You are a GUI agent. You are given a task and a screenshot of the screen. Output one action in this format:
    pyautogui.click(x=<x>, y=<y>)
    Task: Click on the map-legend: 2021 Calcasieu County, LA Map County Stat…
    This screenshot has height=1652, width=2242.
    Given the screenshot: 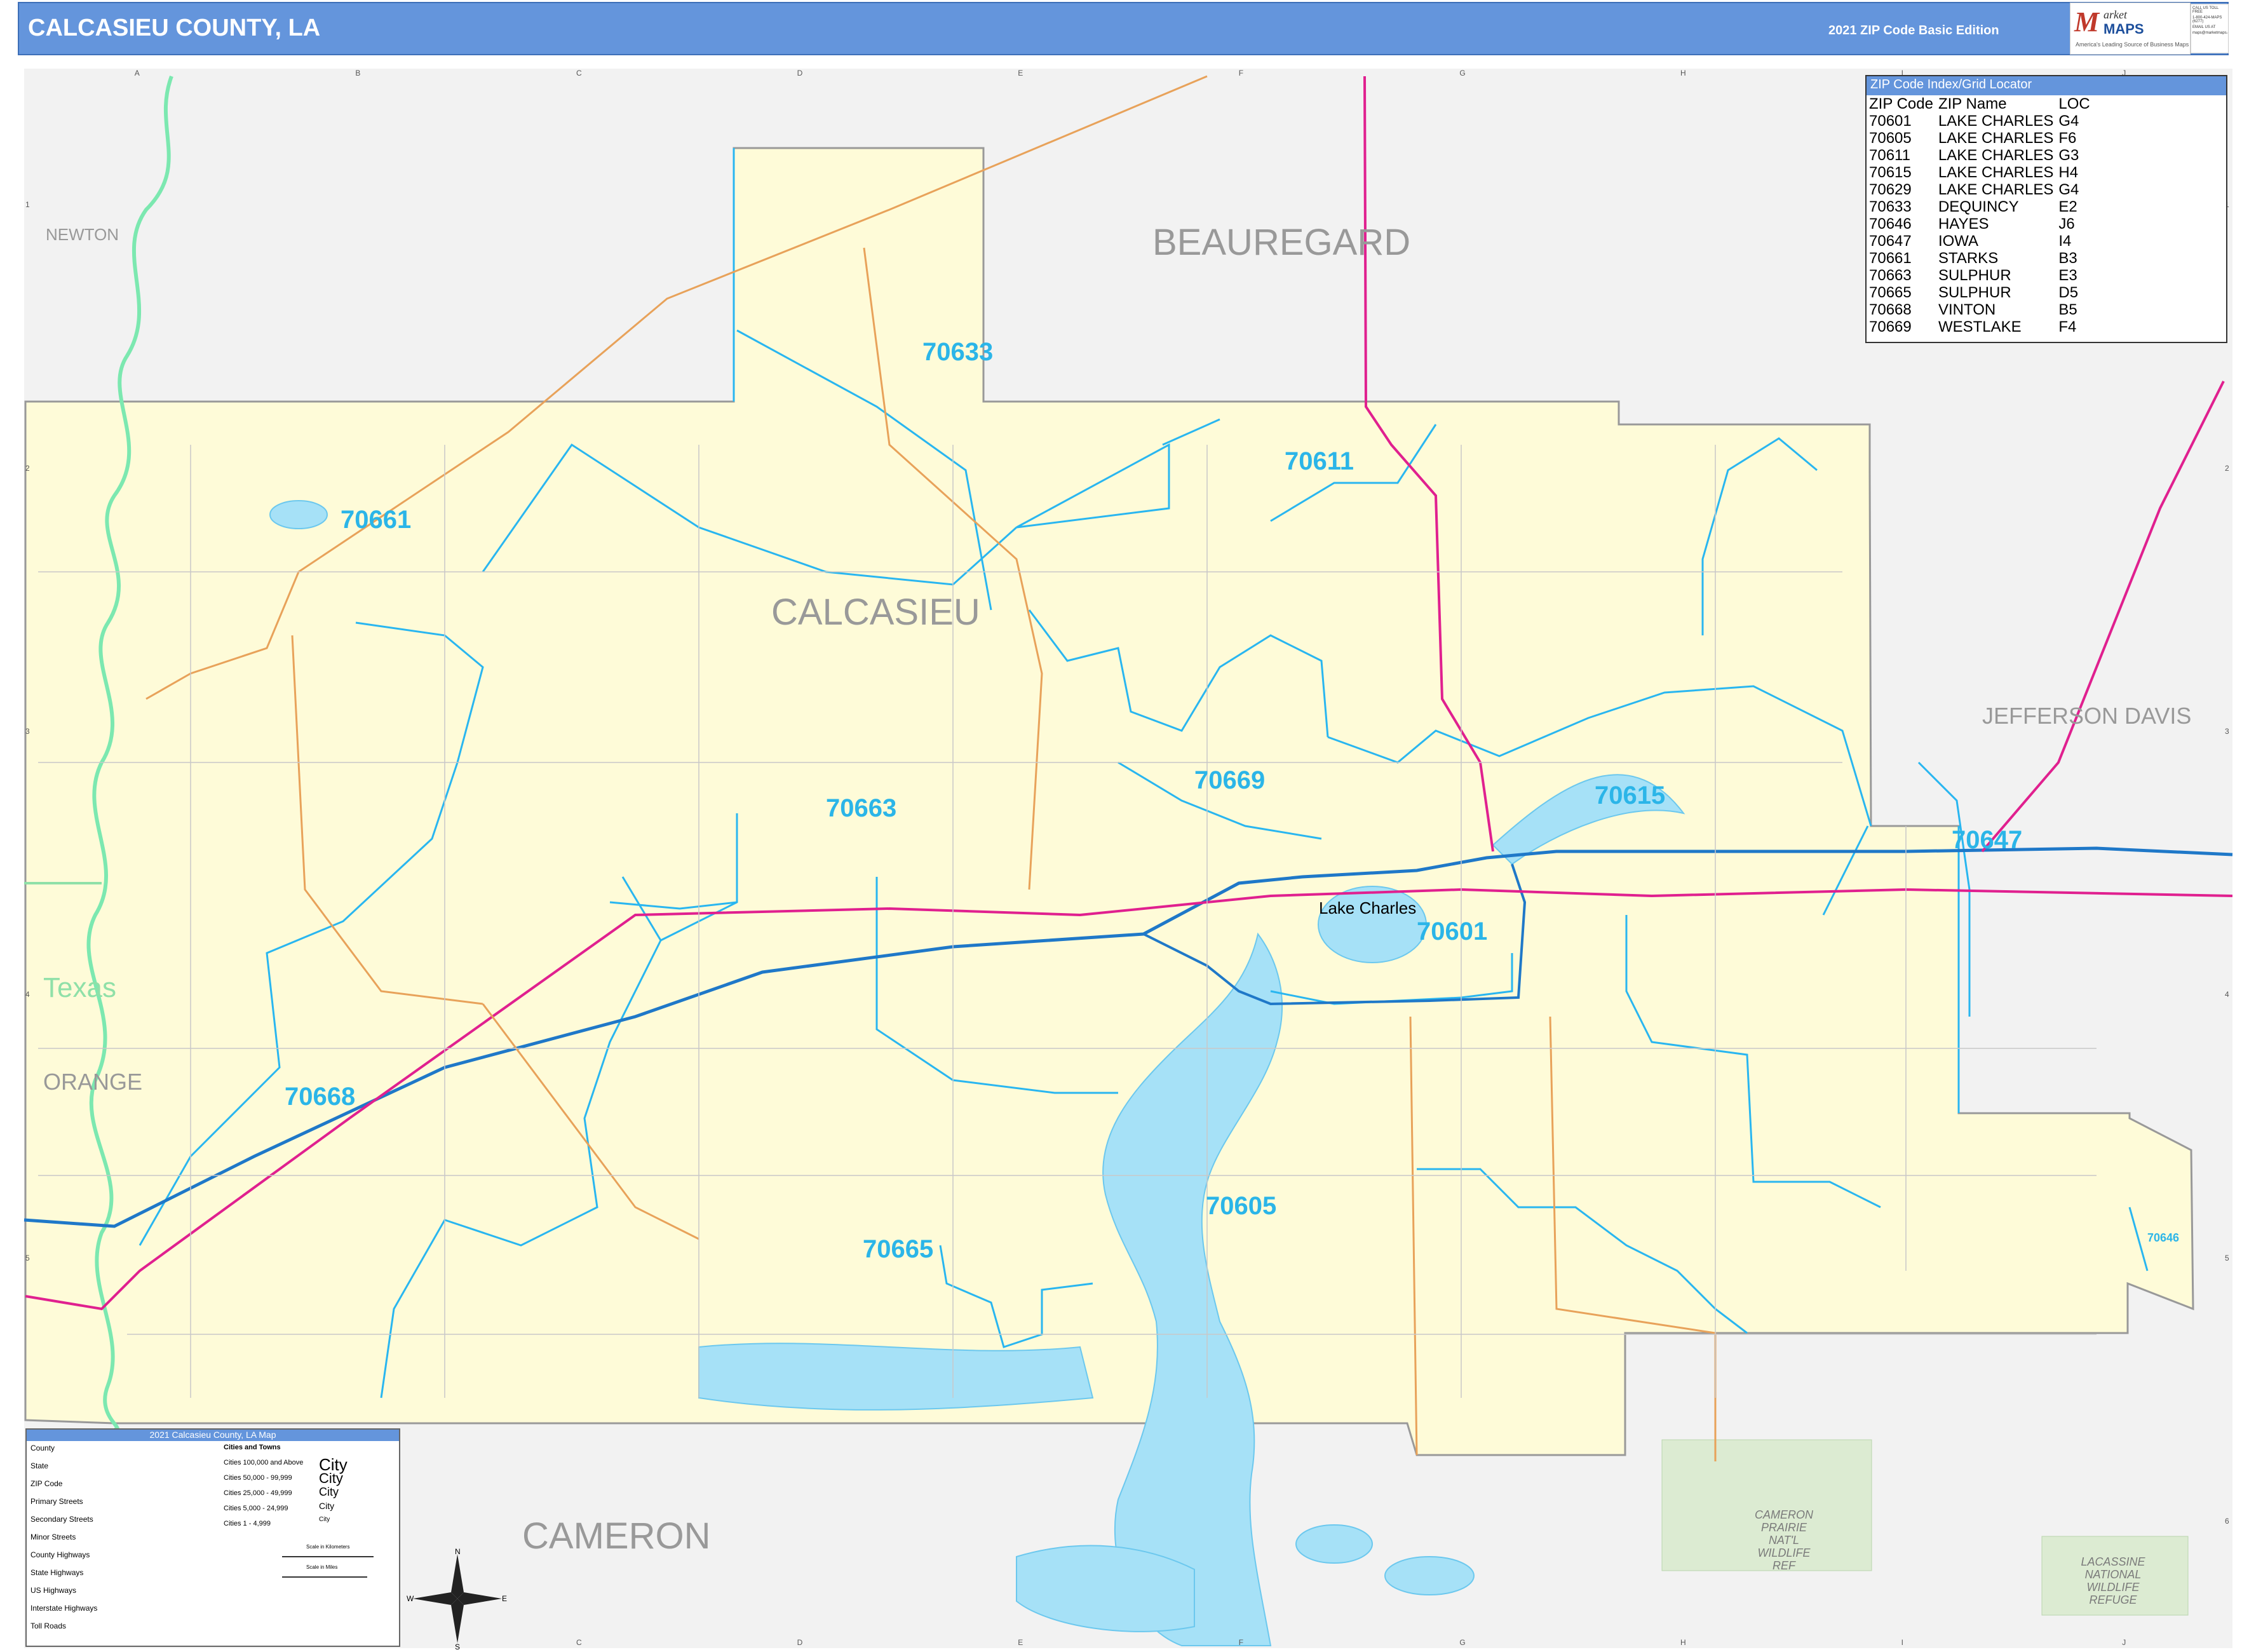 What is the action you would take?
    pyautogui.click(x=212, y=1537)
    